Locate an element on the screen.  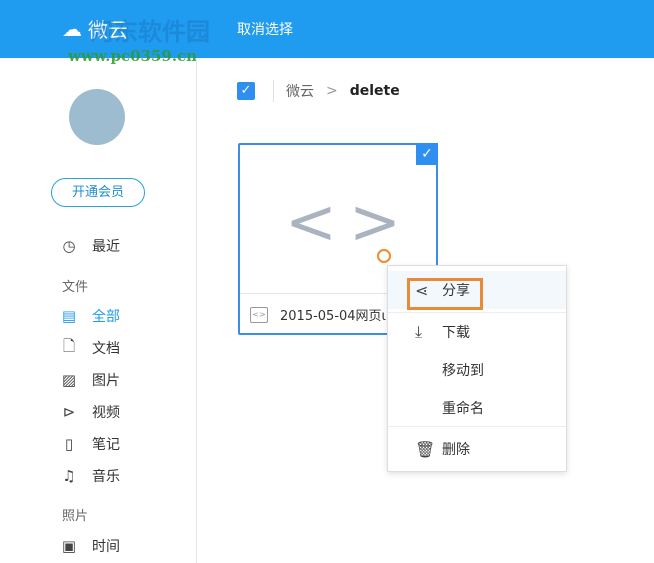
section-files: 文件 is located at coordinates (75, 287).